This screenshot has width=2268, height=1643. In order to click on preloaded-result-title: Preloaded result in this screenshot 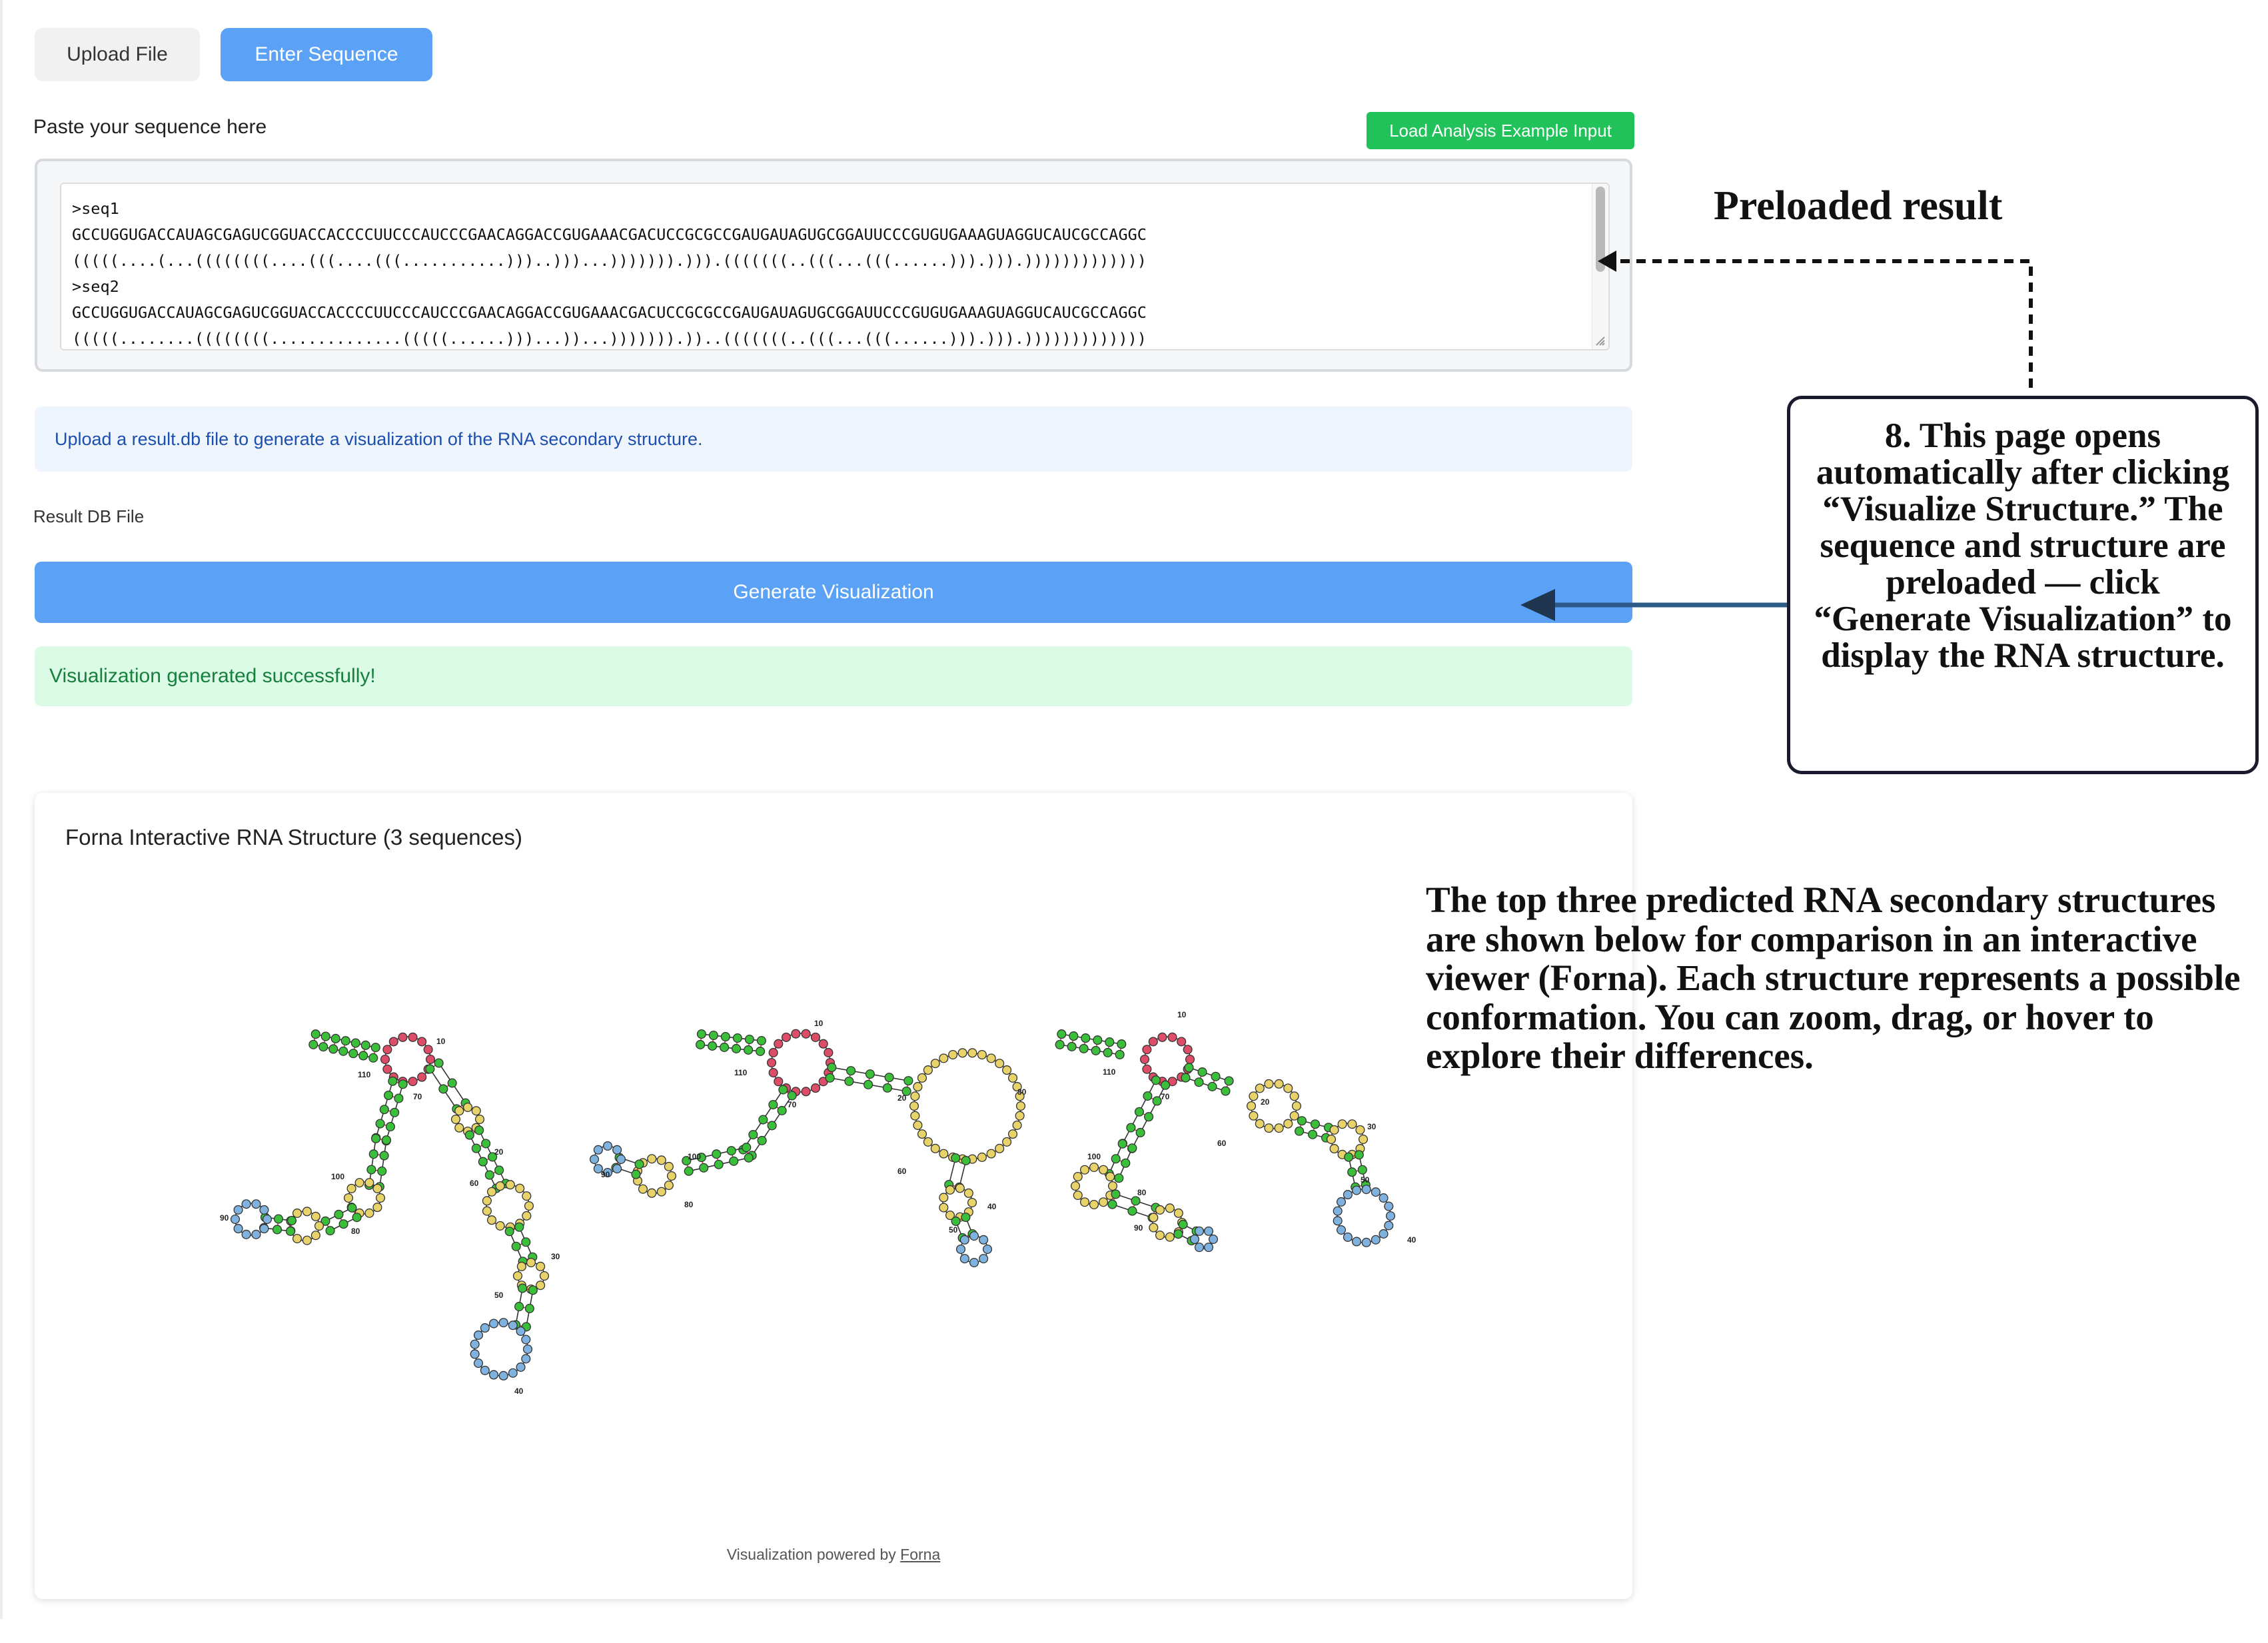, I will do `click(1858, 206)`.